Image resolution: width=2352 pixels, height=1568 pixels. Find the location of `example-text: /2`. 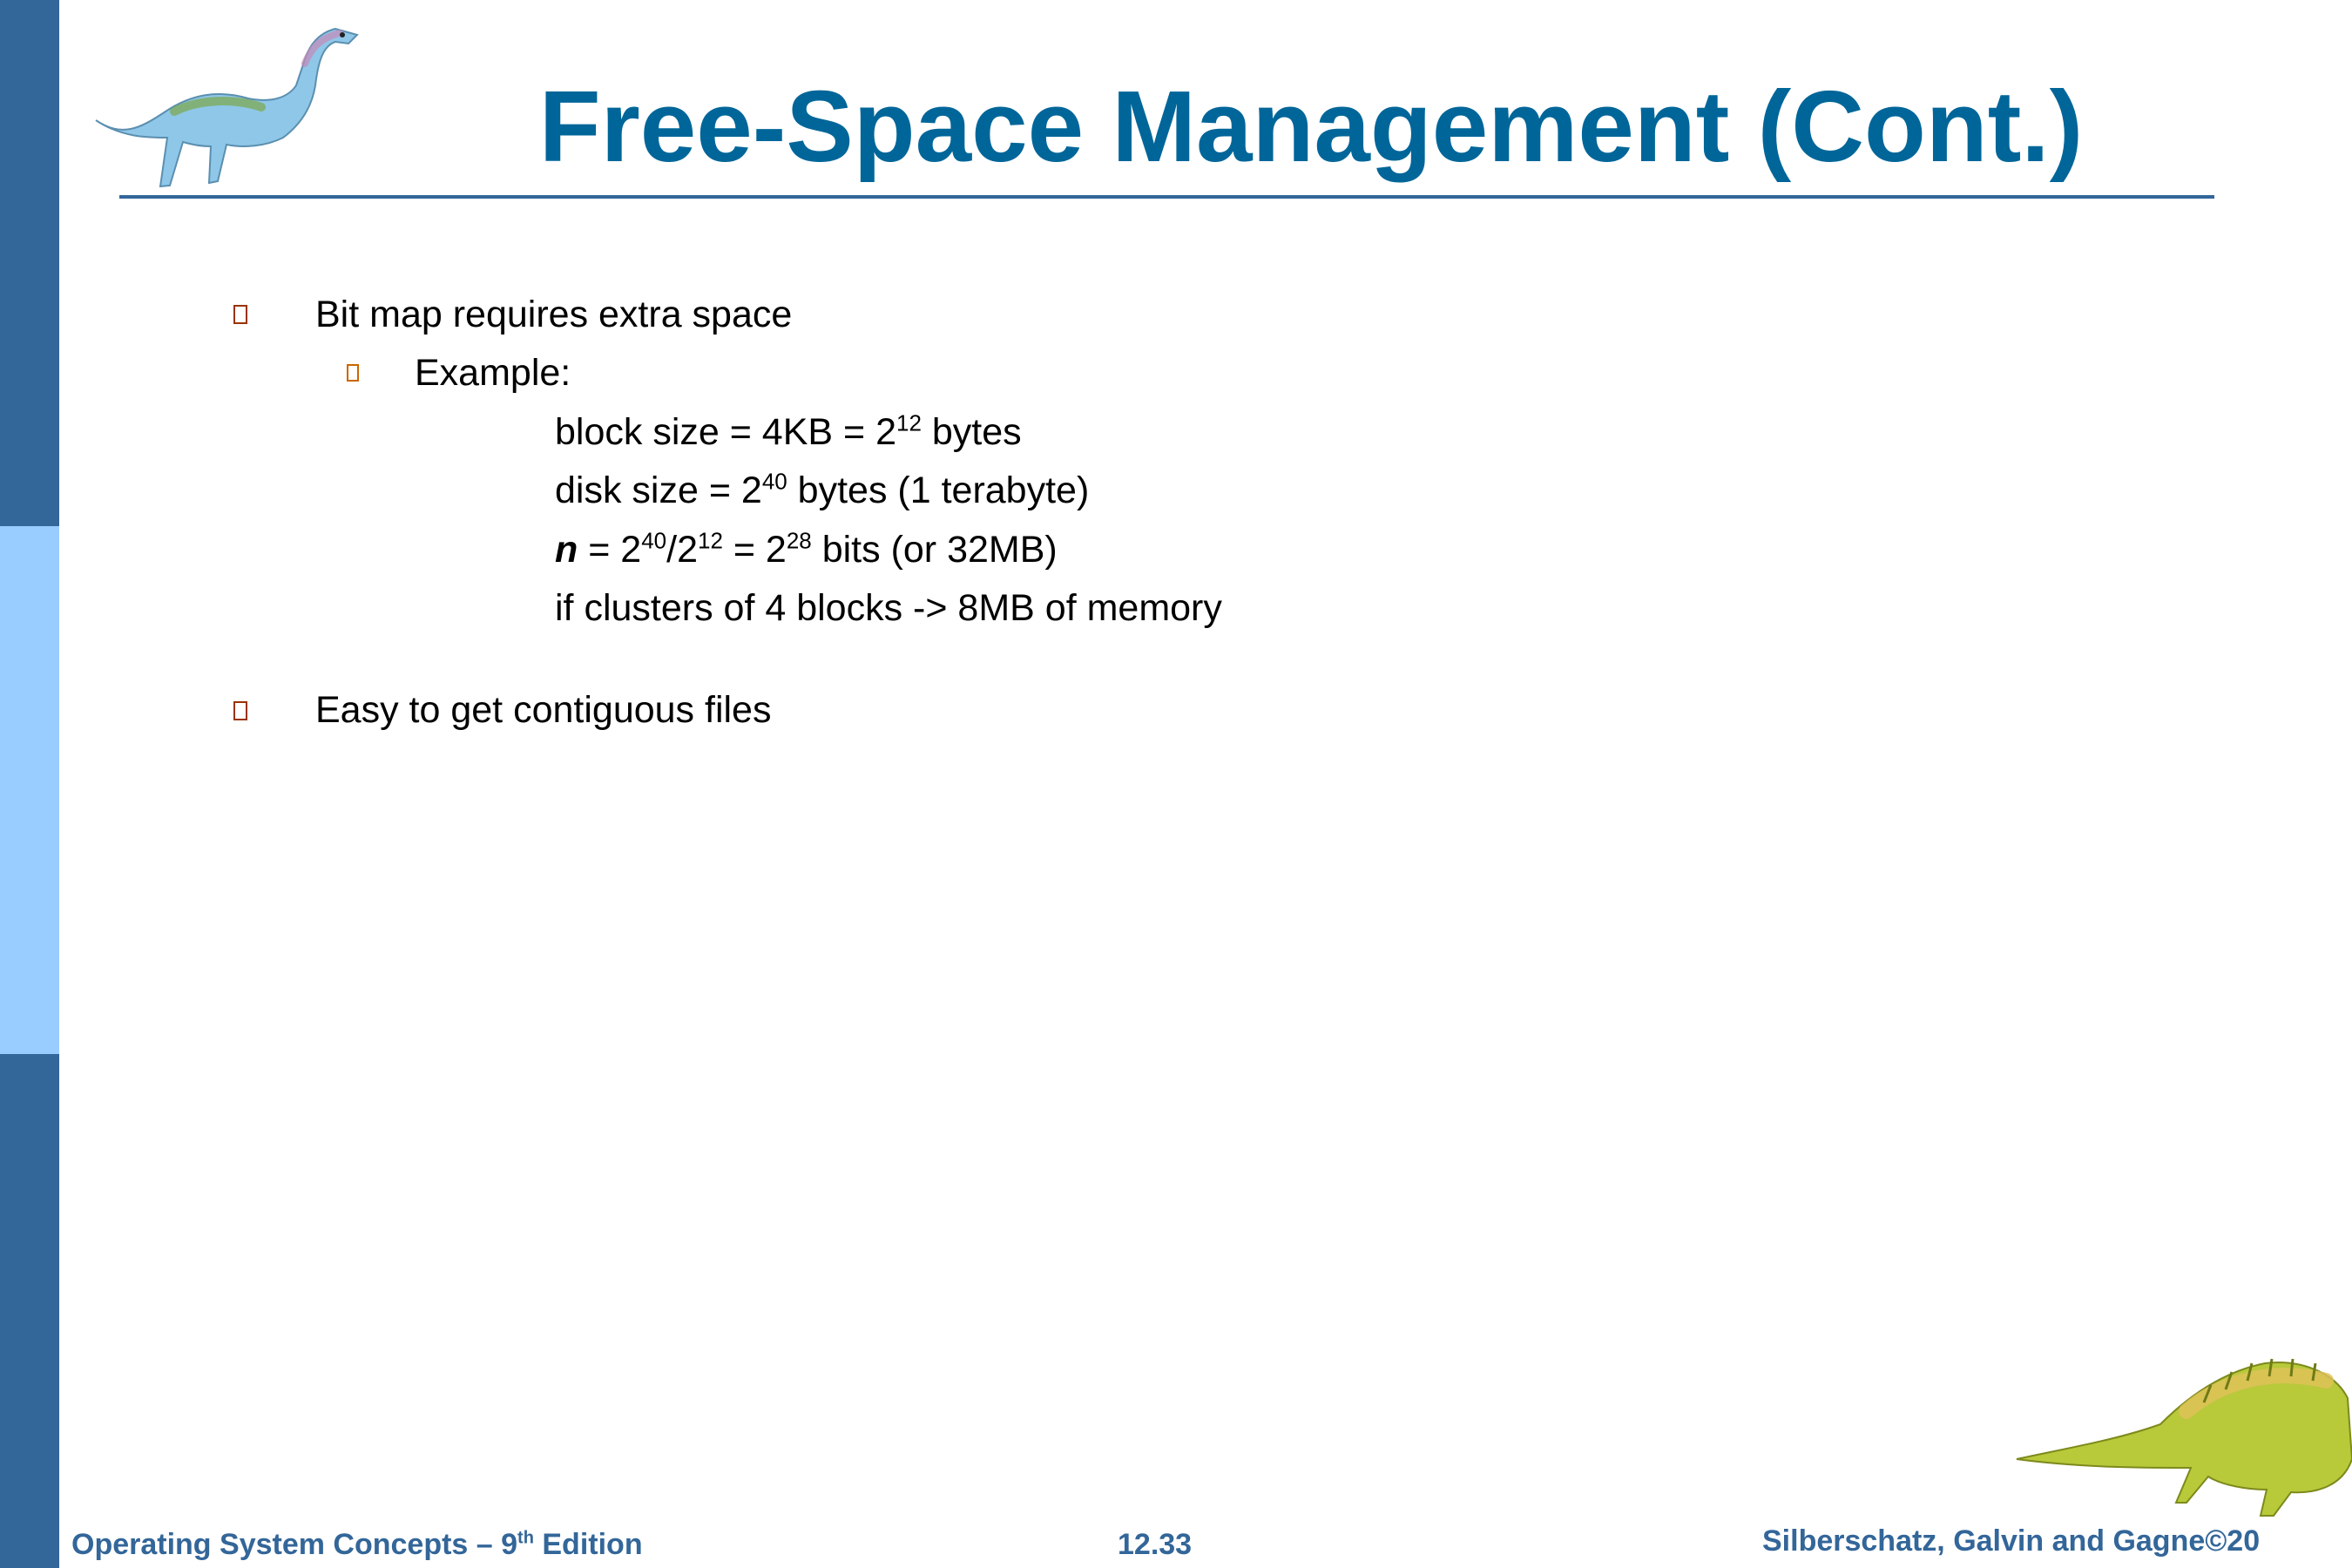

example-text: /2 is located at coordinates (682, 550).